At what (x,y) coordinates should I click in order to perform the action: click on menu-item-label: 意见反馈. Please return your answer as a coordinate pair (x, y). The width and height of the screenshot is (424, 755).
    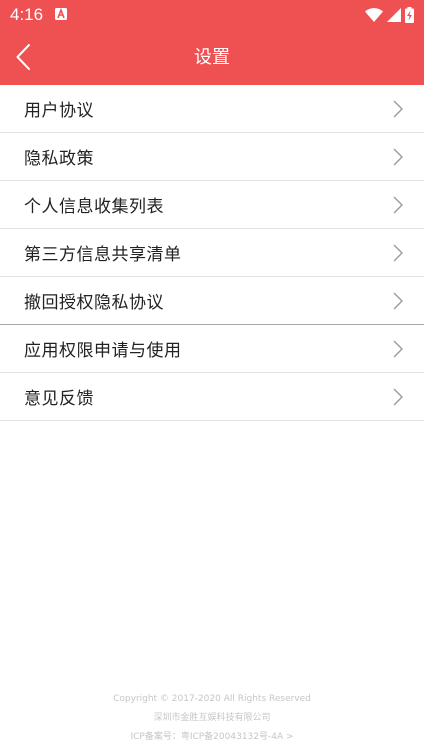
    Looking at the image, I should click on (59, 399).